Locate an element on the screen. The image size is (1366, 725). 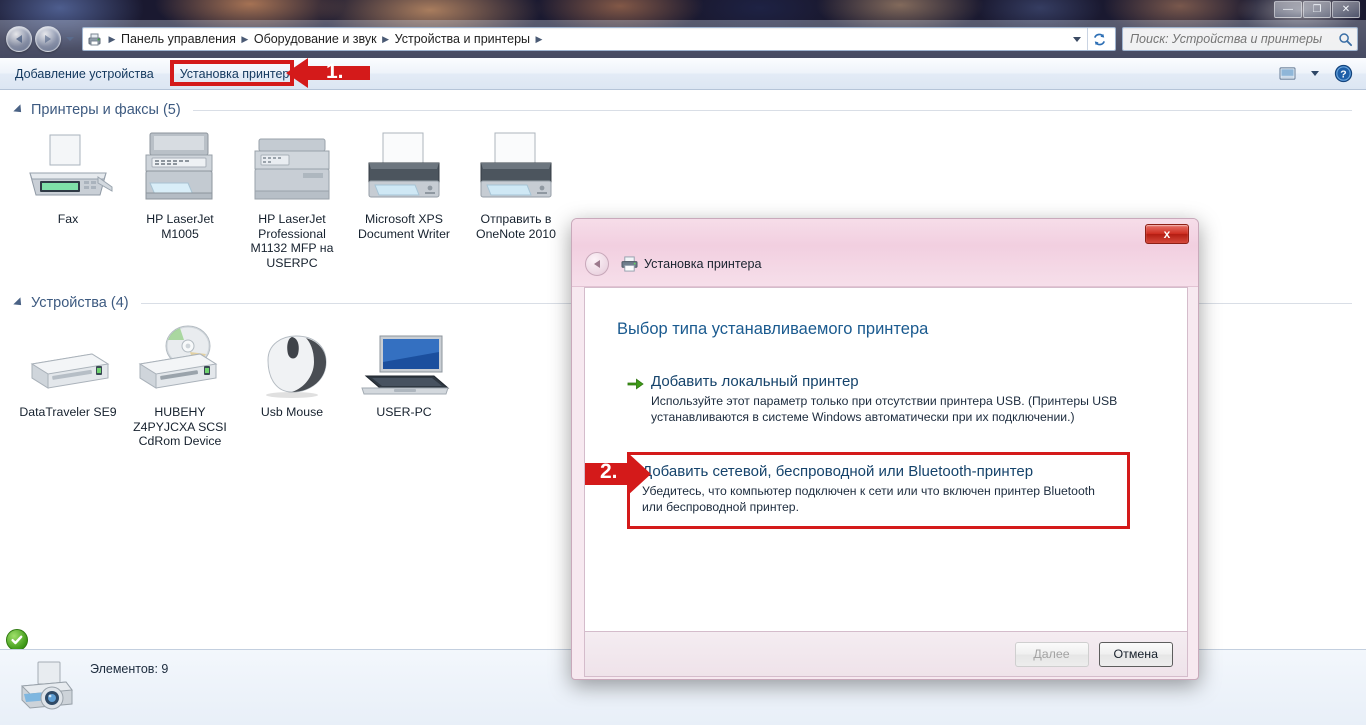
device-label: HUBEHY Z4PYJCXA SCSI CdRom Device is located at coordinates (180, 426).